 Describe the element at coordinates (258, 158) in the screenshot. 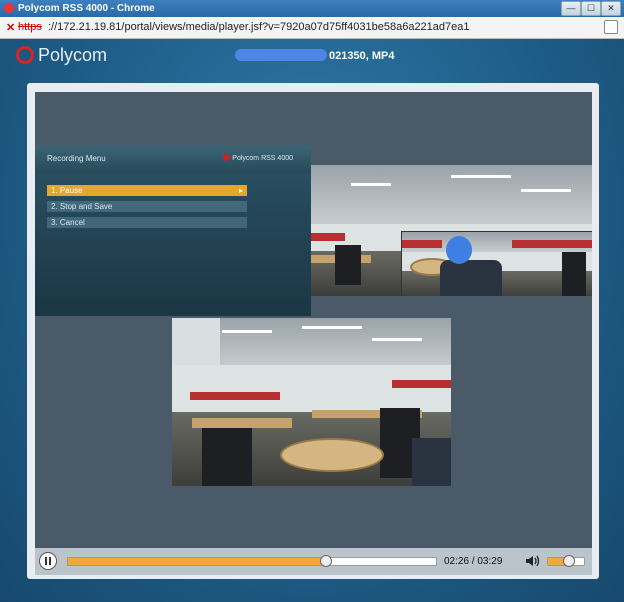

I see `recording-menu-brand: Polycom RSS 4000` at that location.